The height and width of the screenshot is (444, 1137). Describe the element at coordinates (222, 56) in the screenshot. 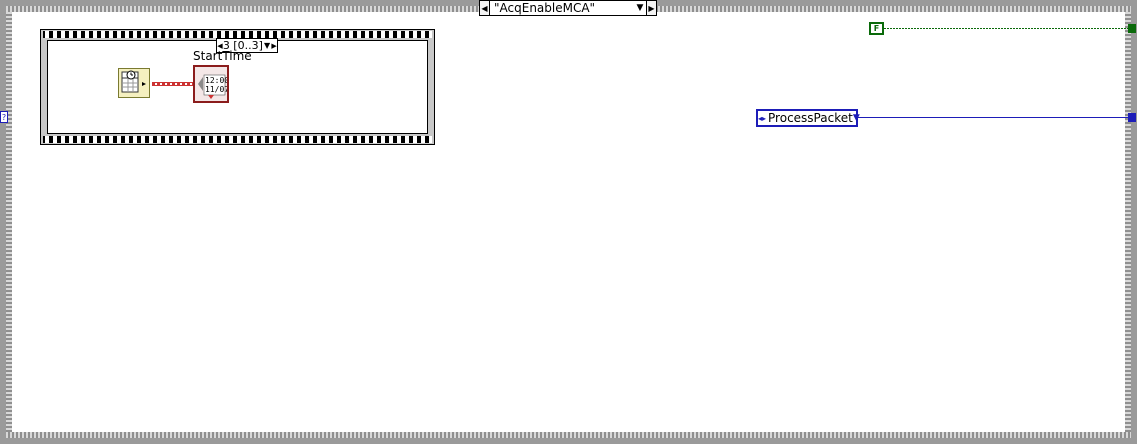

I see `starttime-label: StartTime` at that location.